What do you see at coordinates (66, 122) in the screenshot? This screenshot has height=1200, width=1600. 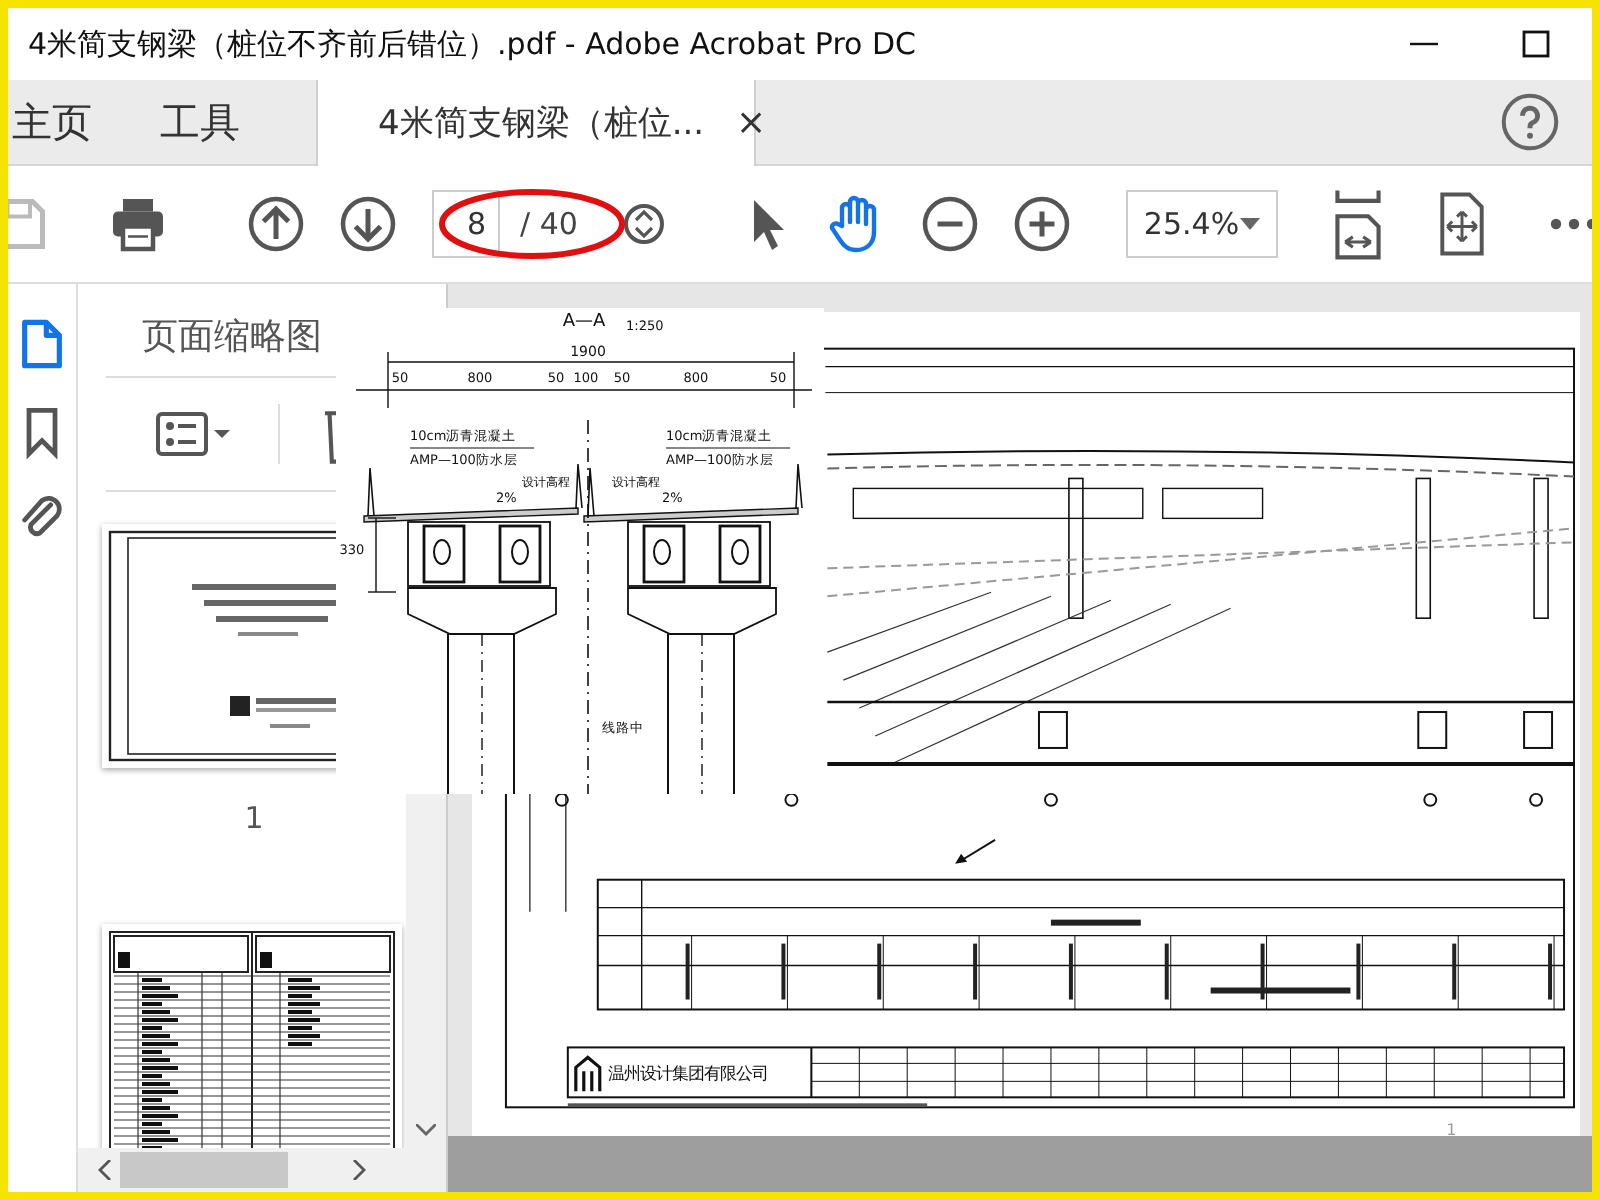 I see `nav-tab: 主页` at bounding box center [66, 122].